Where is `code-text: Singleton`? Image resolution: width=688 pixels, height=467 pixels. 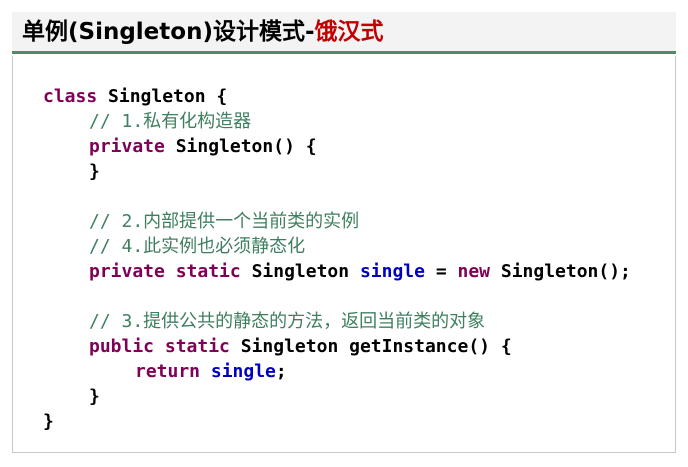
code-text: Singleton is located at coordinates (300, 271).